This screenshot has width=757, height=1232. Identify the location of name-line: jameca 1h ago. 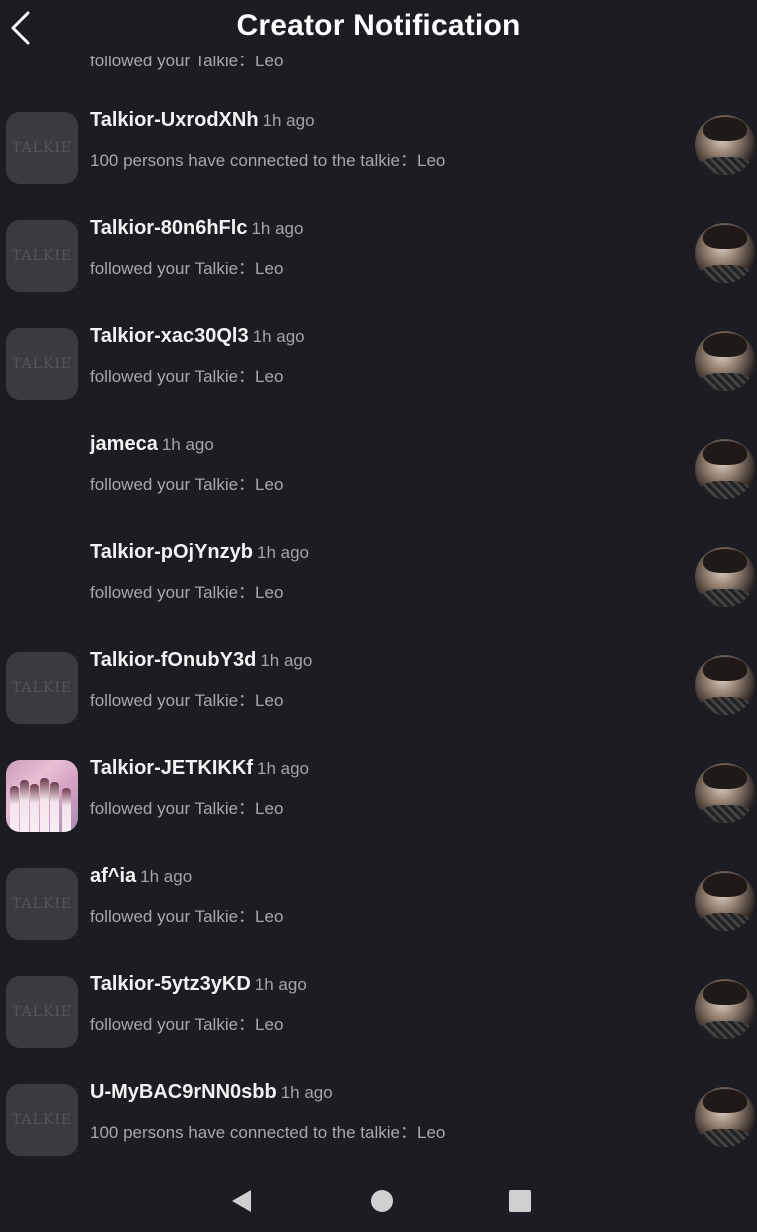
(152, 444).